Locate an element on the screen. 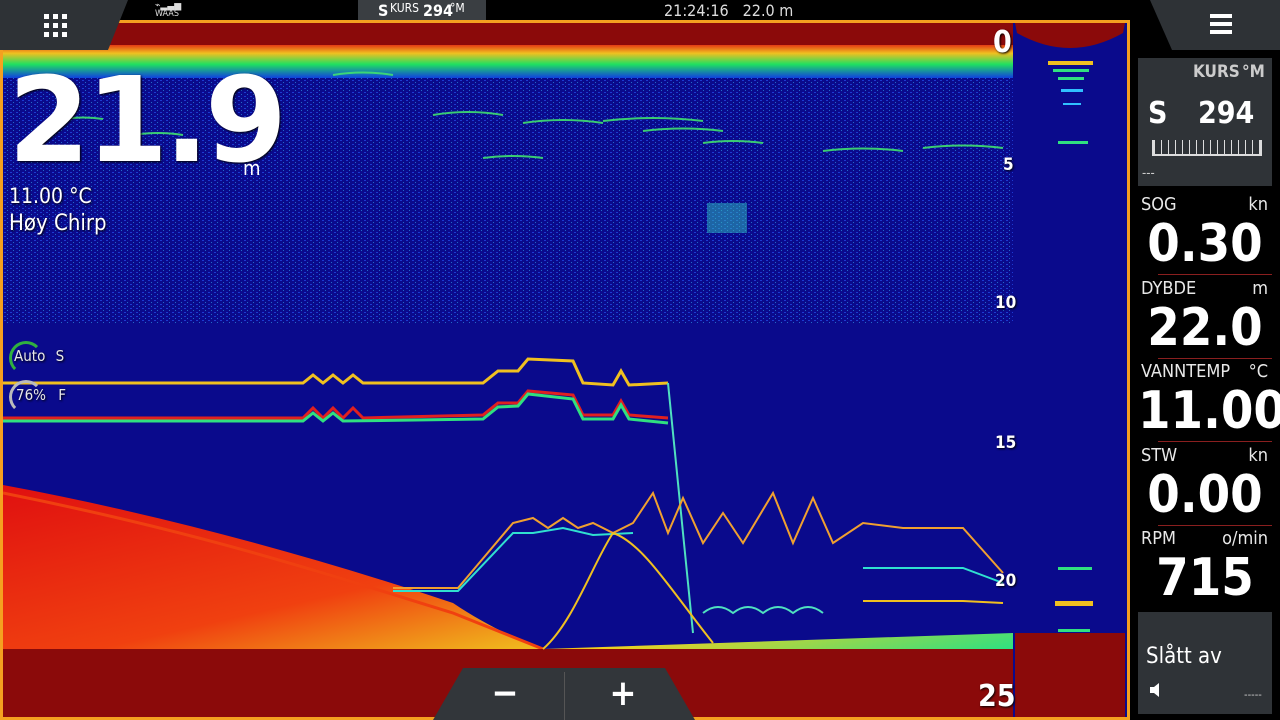 This screenshot has height=720, width=1280. field-value: 11.00 is located at coordinates (1209, 411).